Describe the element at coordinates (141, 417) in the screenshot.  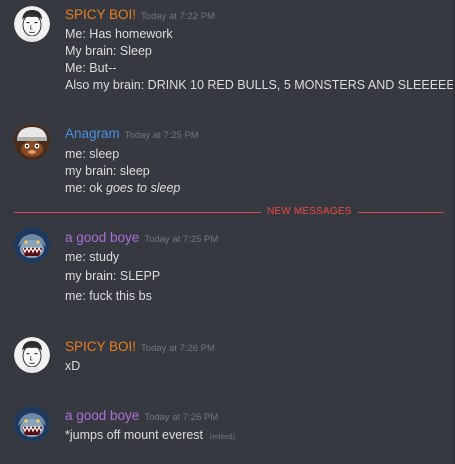
I see `message-header: a good boye Today at 7:26 PM` at that location.